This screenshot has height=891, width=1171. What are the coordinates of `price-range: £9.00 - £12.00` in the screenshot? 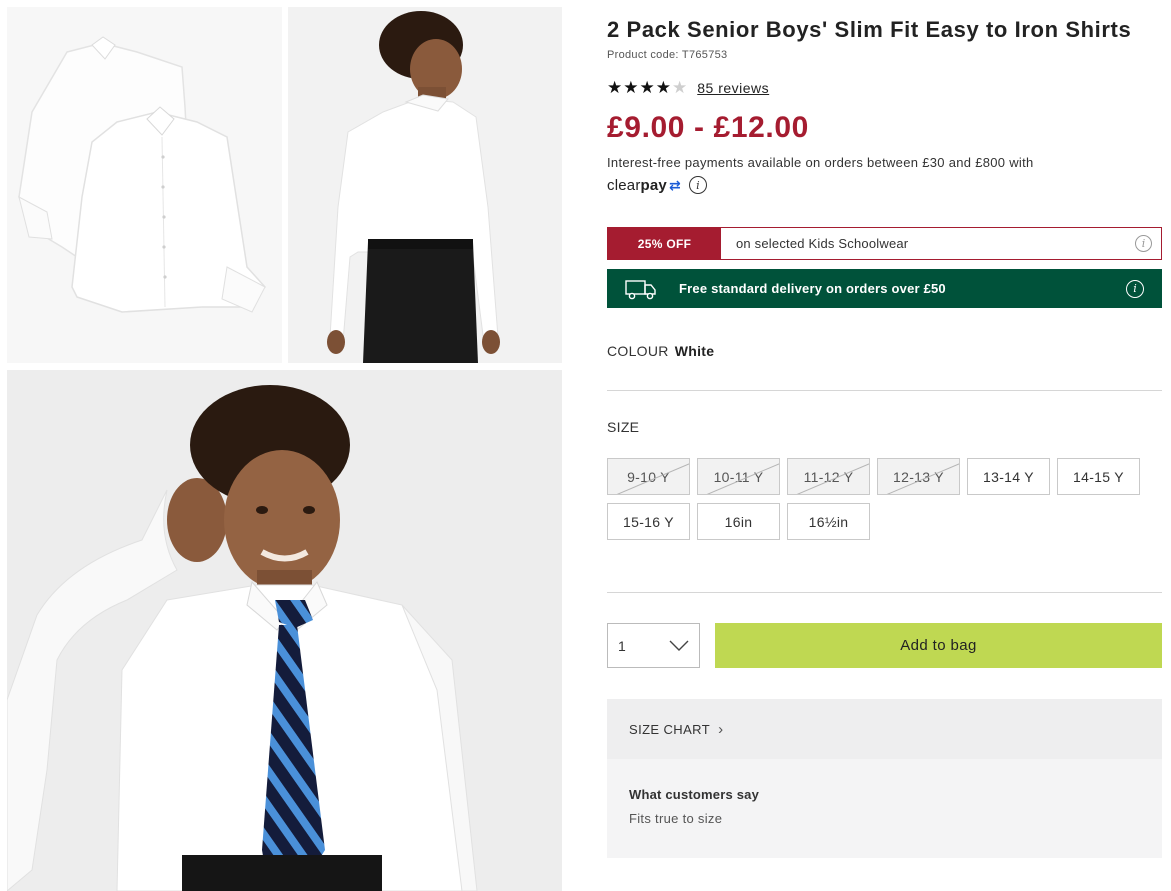 It's located at (708, 127).